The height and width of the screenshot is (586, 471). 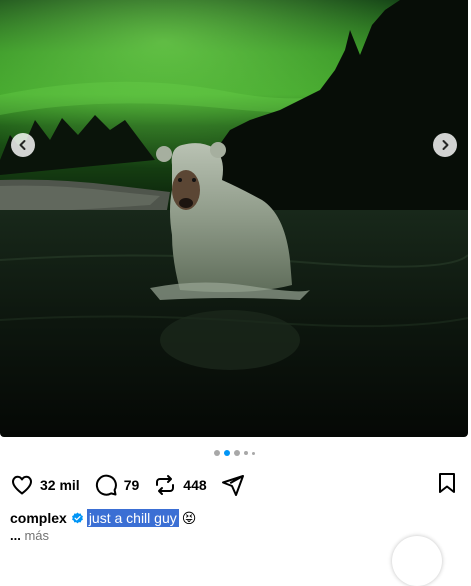 I want to click on comment-count: 79, so click(x=132, y=485).